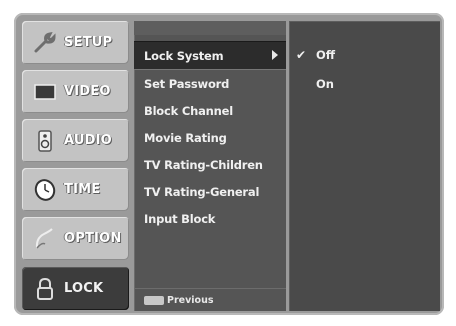 This screenshot has width=456, height=326. I want to click on menu-item-label: TV Rating-Children, so click(203, 164).